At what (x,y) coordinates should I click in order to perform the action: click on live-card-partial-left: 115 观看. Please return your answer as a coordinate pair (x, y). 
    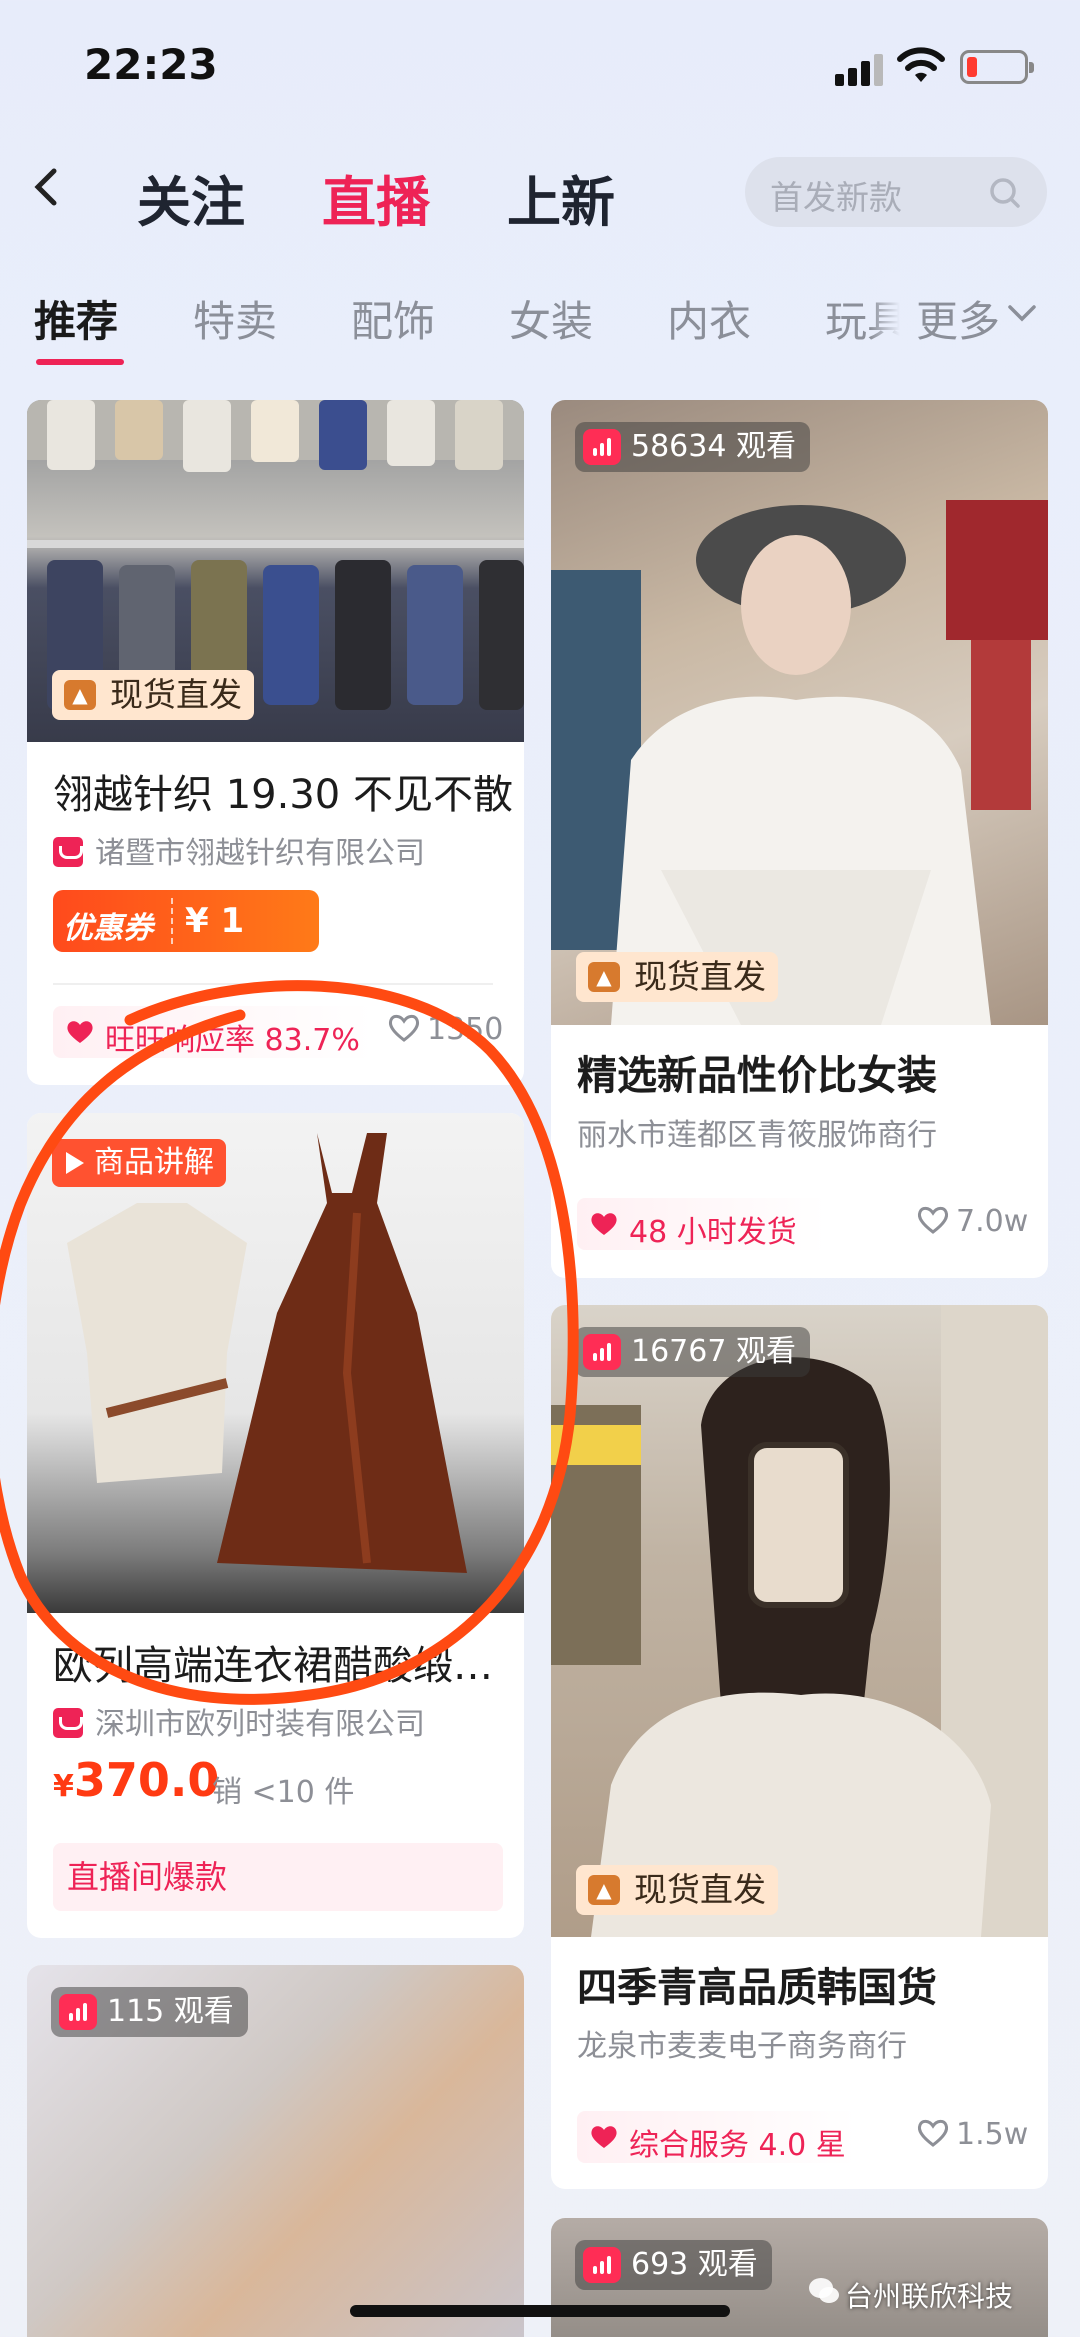
    Looking at the image, I should click on (275, 2151).